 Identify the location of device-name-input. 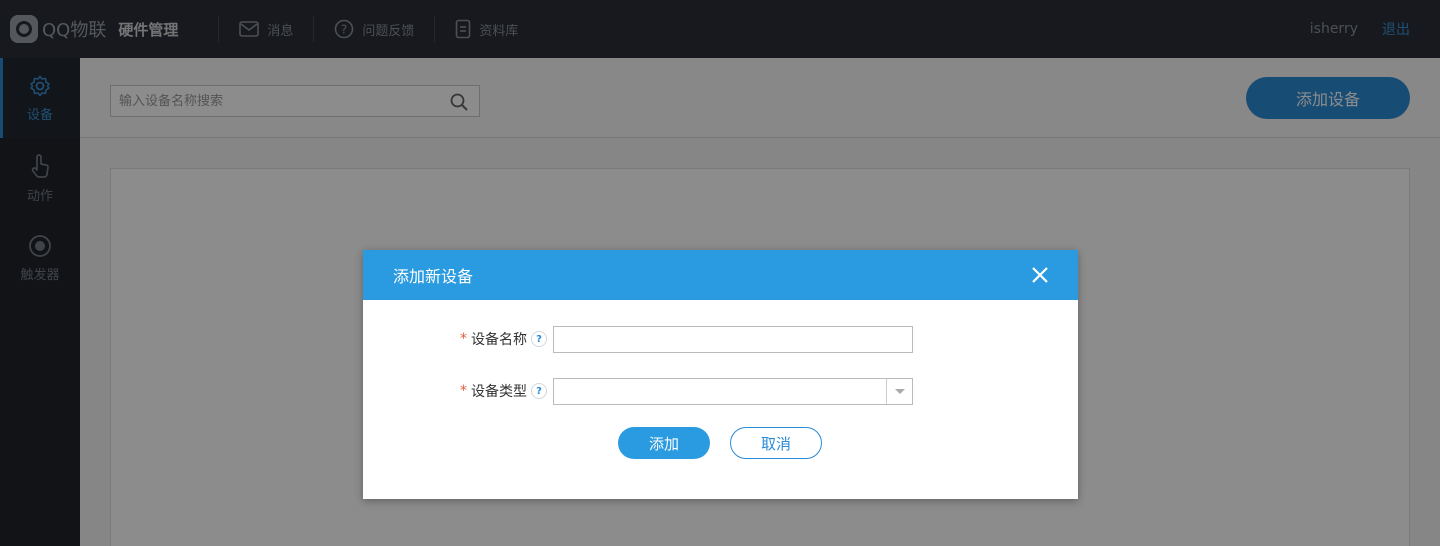
(733, 339).